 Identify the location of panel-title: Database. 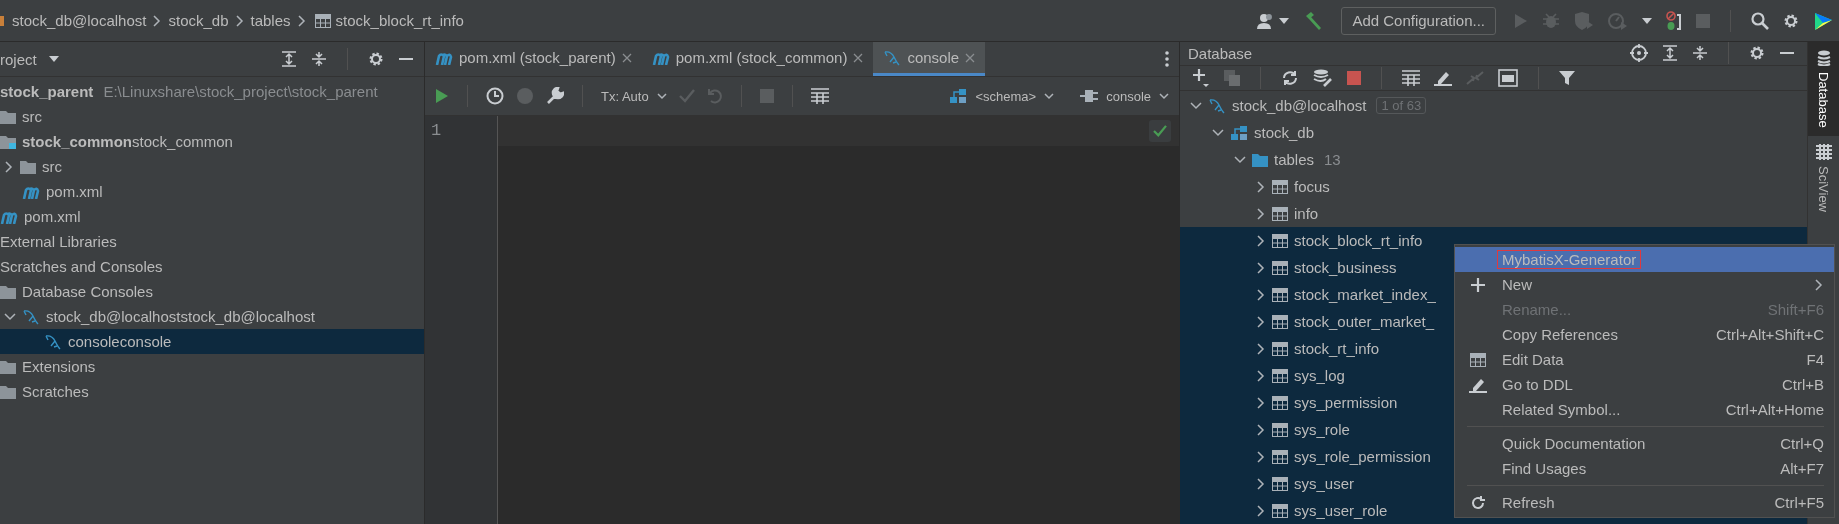
(1221, 53).